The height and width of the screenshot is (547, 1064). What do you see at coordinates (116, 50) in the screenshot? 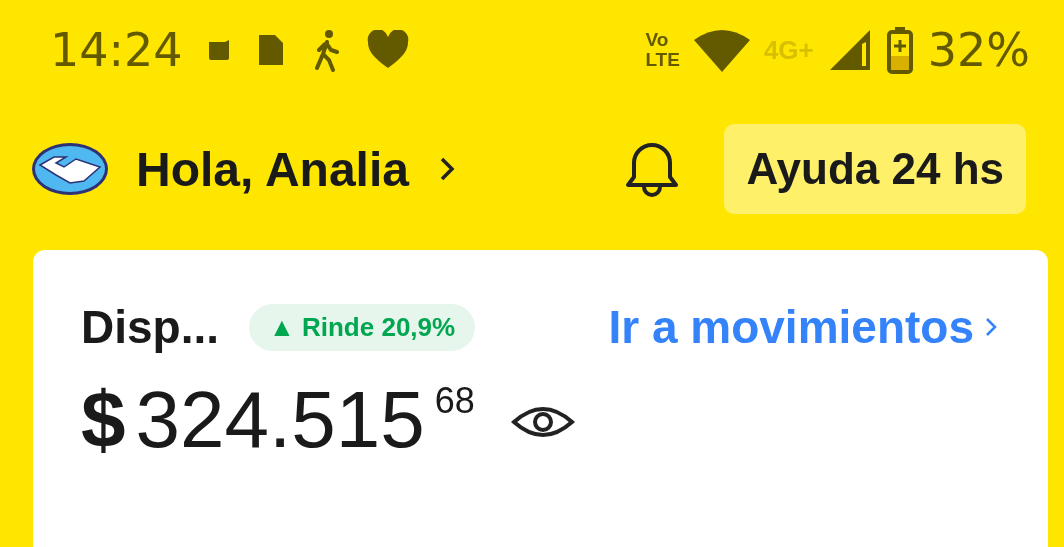
I see `clock-time: 14:24` at bounding box center [116, 50].